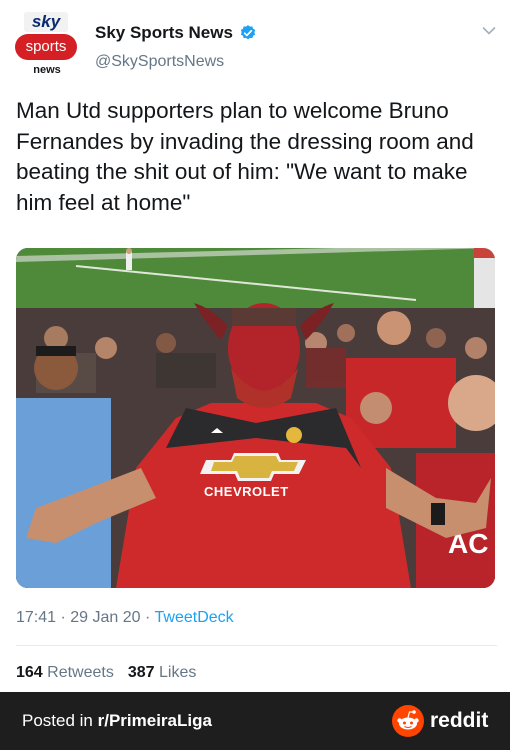 This screenshot has width=510, height=750. I want to click on retweets-stat: 164 Retweets, so click(65, 672).